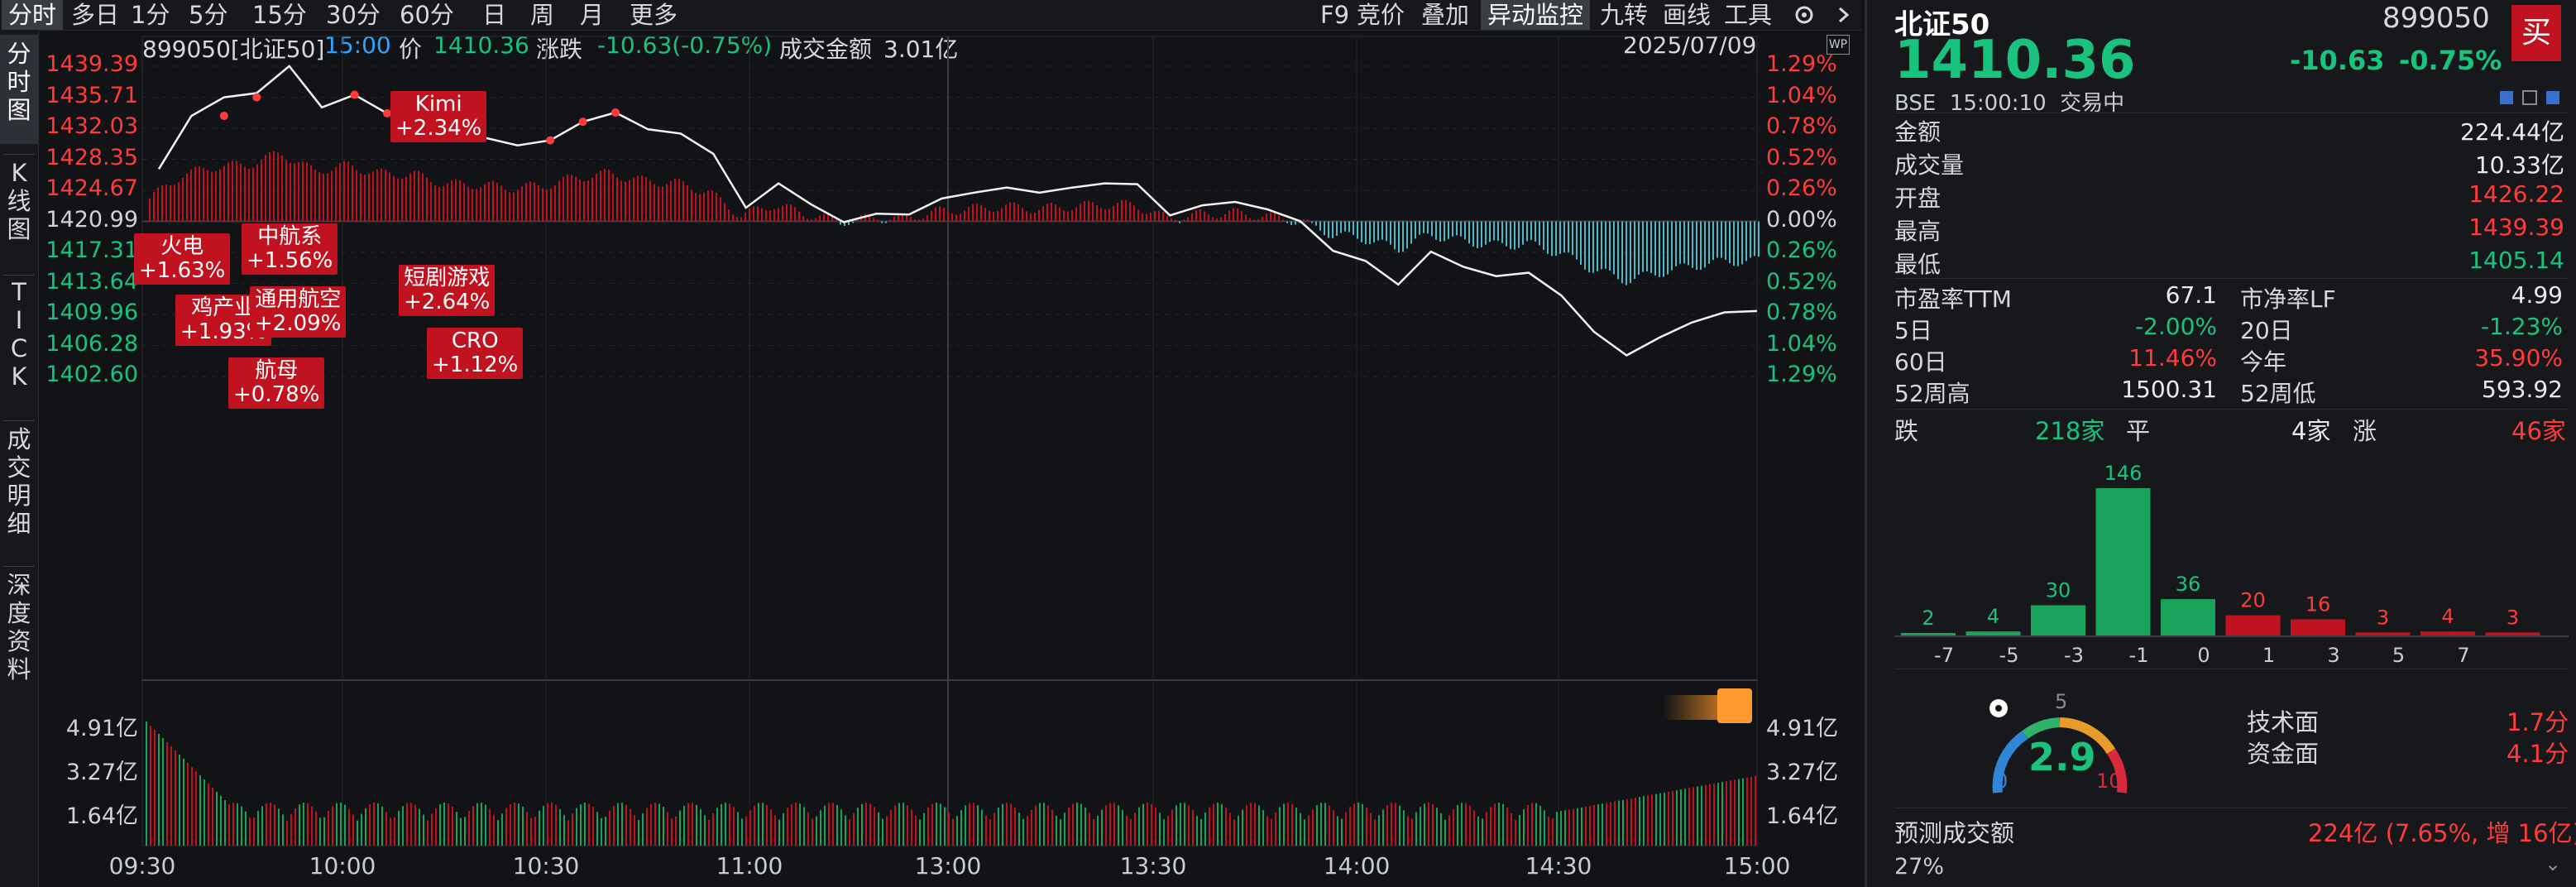 The height and width of the screenshot is (887, 2576). Describe the element at coordinates (2231, 564) in the screenshot. I see `change-distribution-chart: 2 4301463620 163 4 3-7 -5 -3 -1 0 1 3 5 7` at that location.